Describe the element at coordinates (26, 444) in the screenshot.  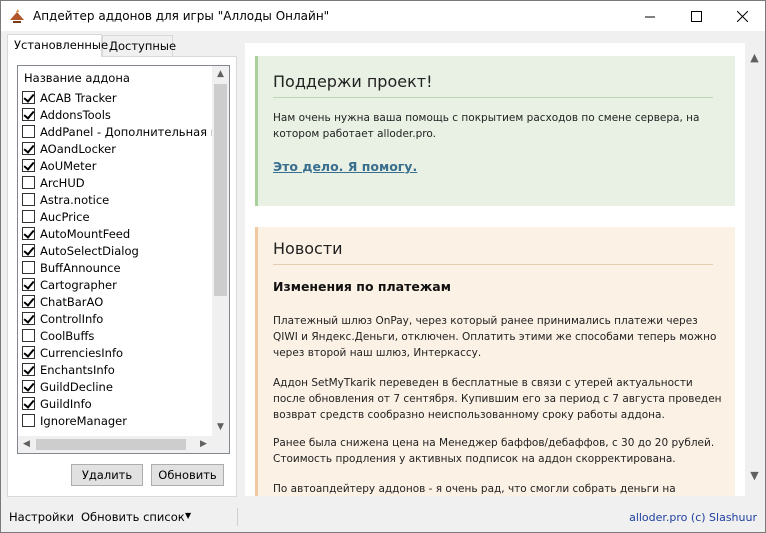
I see `scroll-left-icon: ◀` at that location.